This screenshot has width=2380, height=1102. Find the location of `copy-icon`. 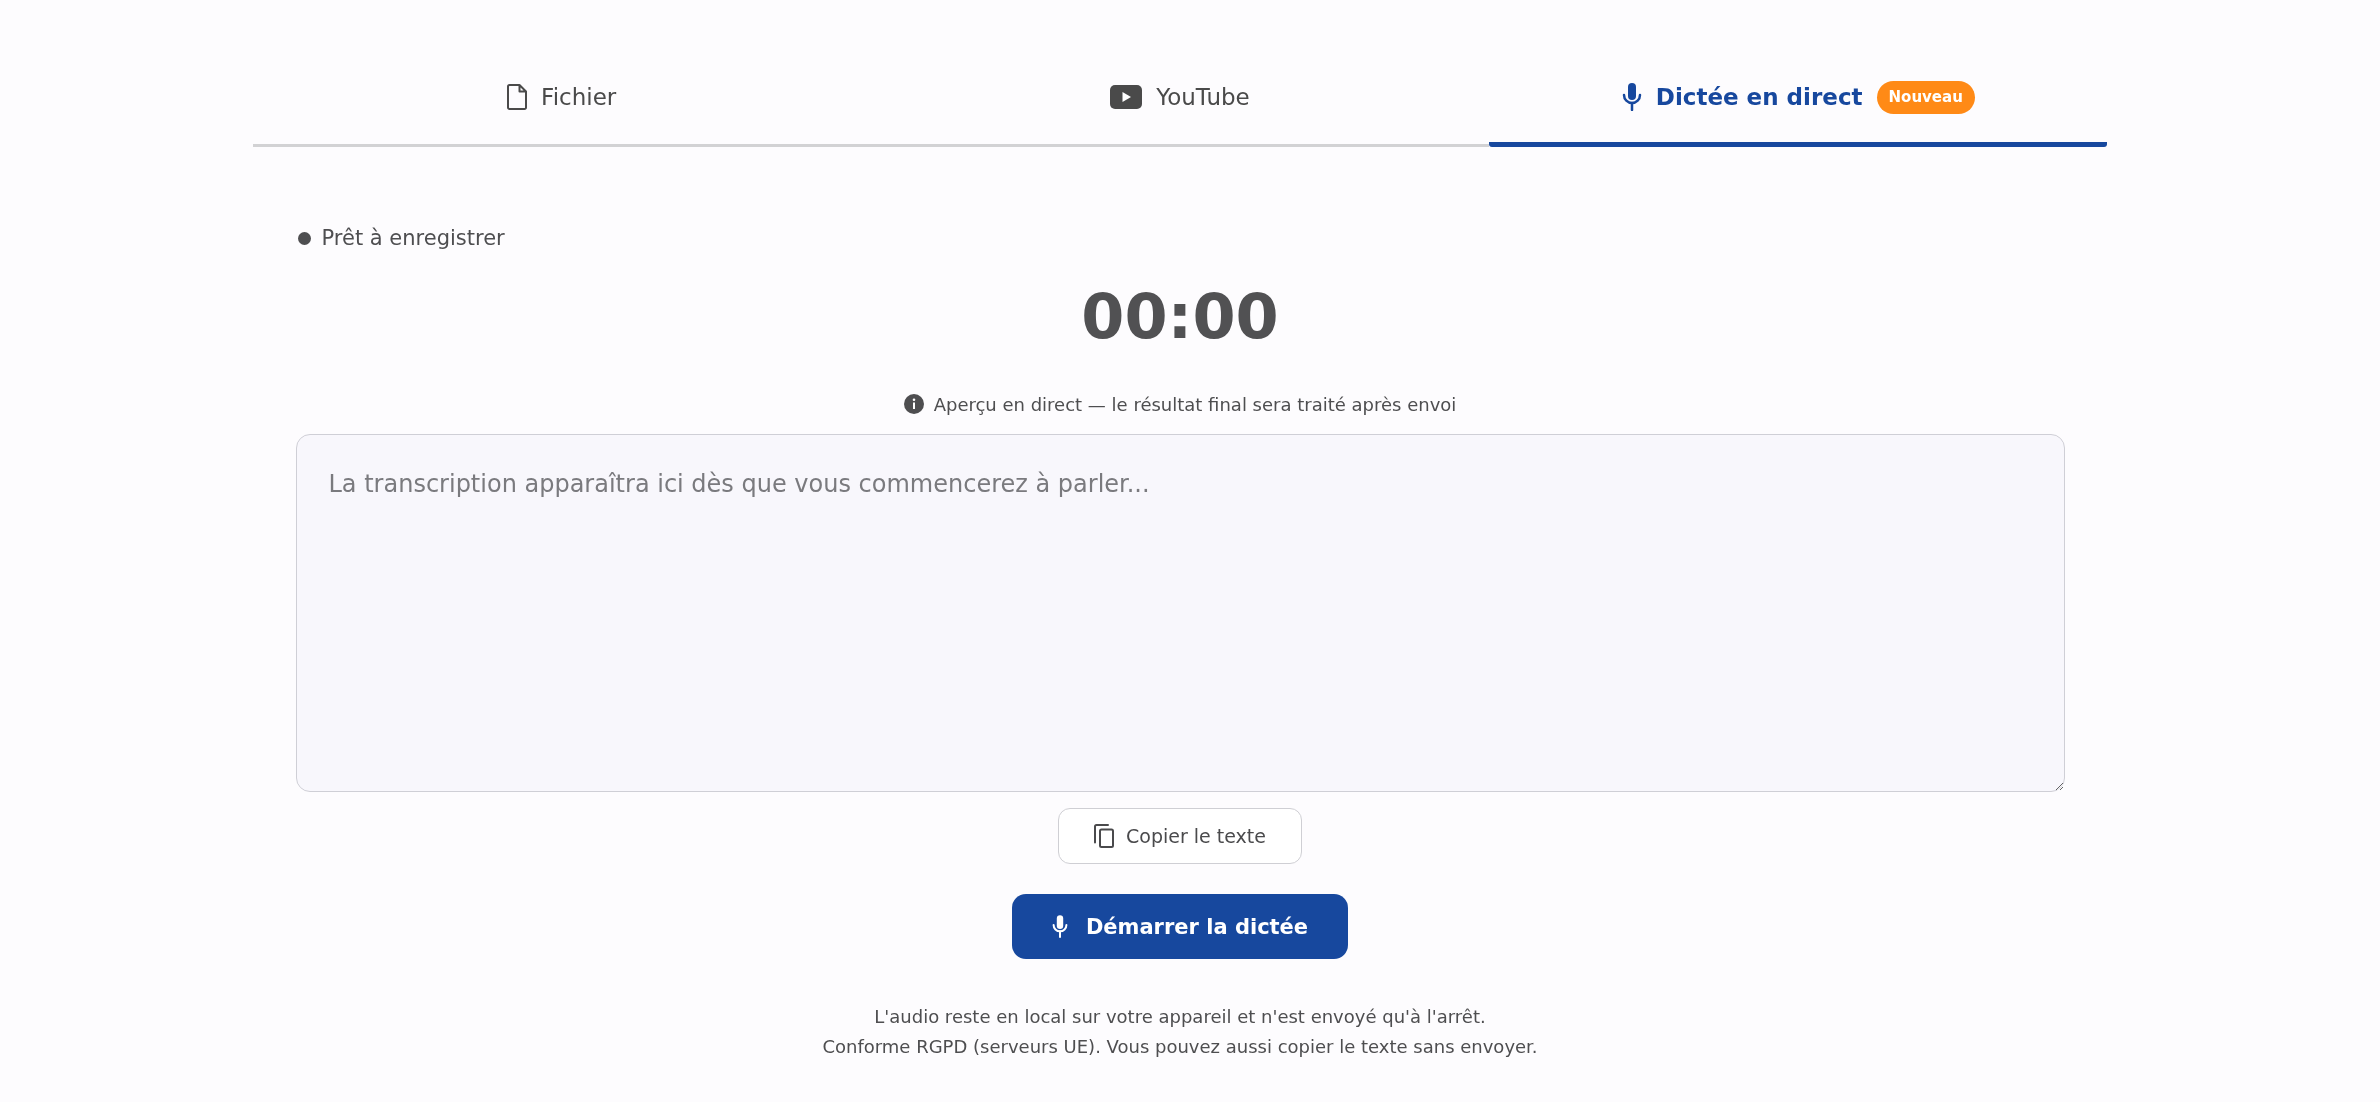

copy-icon is located at coordinates (1104, 836).